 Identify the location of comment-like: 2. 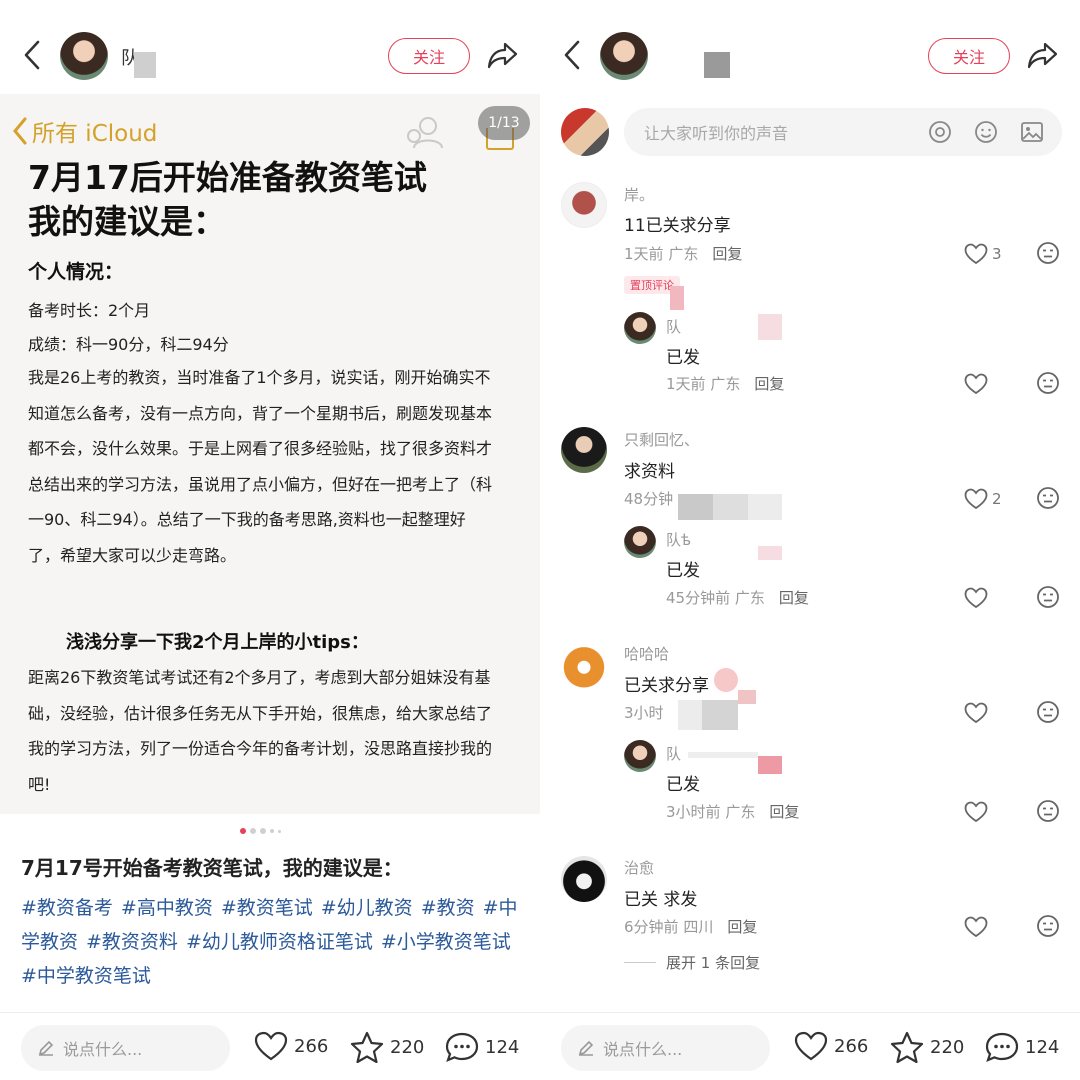
(983, 499).